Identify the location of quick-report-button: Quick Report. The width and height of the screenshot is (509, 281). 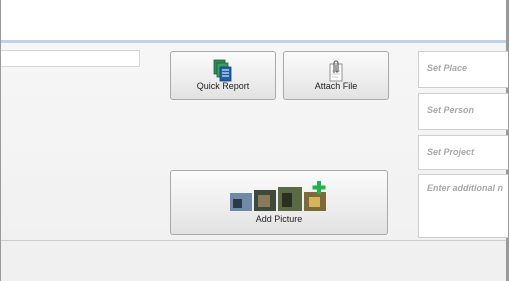
(223, 75).